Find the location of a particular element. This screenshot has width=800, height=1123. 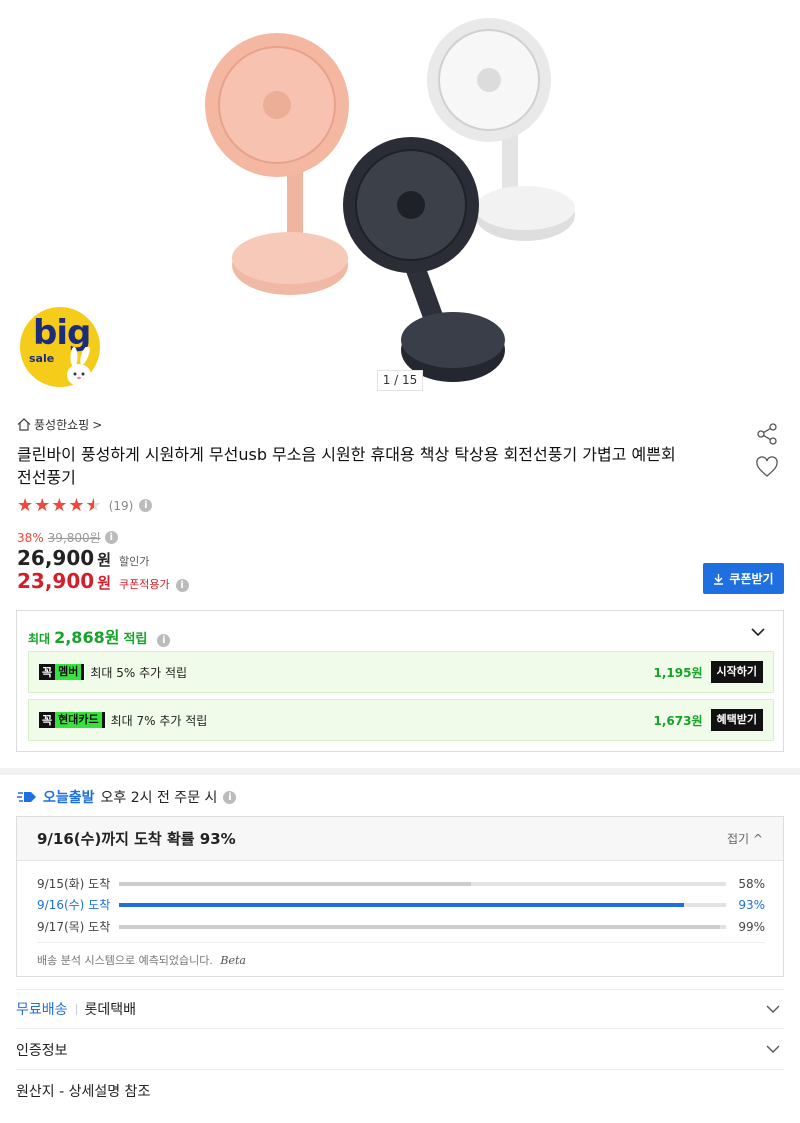

star-rating: ★★★★★ ★★★★★ is located at coordinates (60, 505).